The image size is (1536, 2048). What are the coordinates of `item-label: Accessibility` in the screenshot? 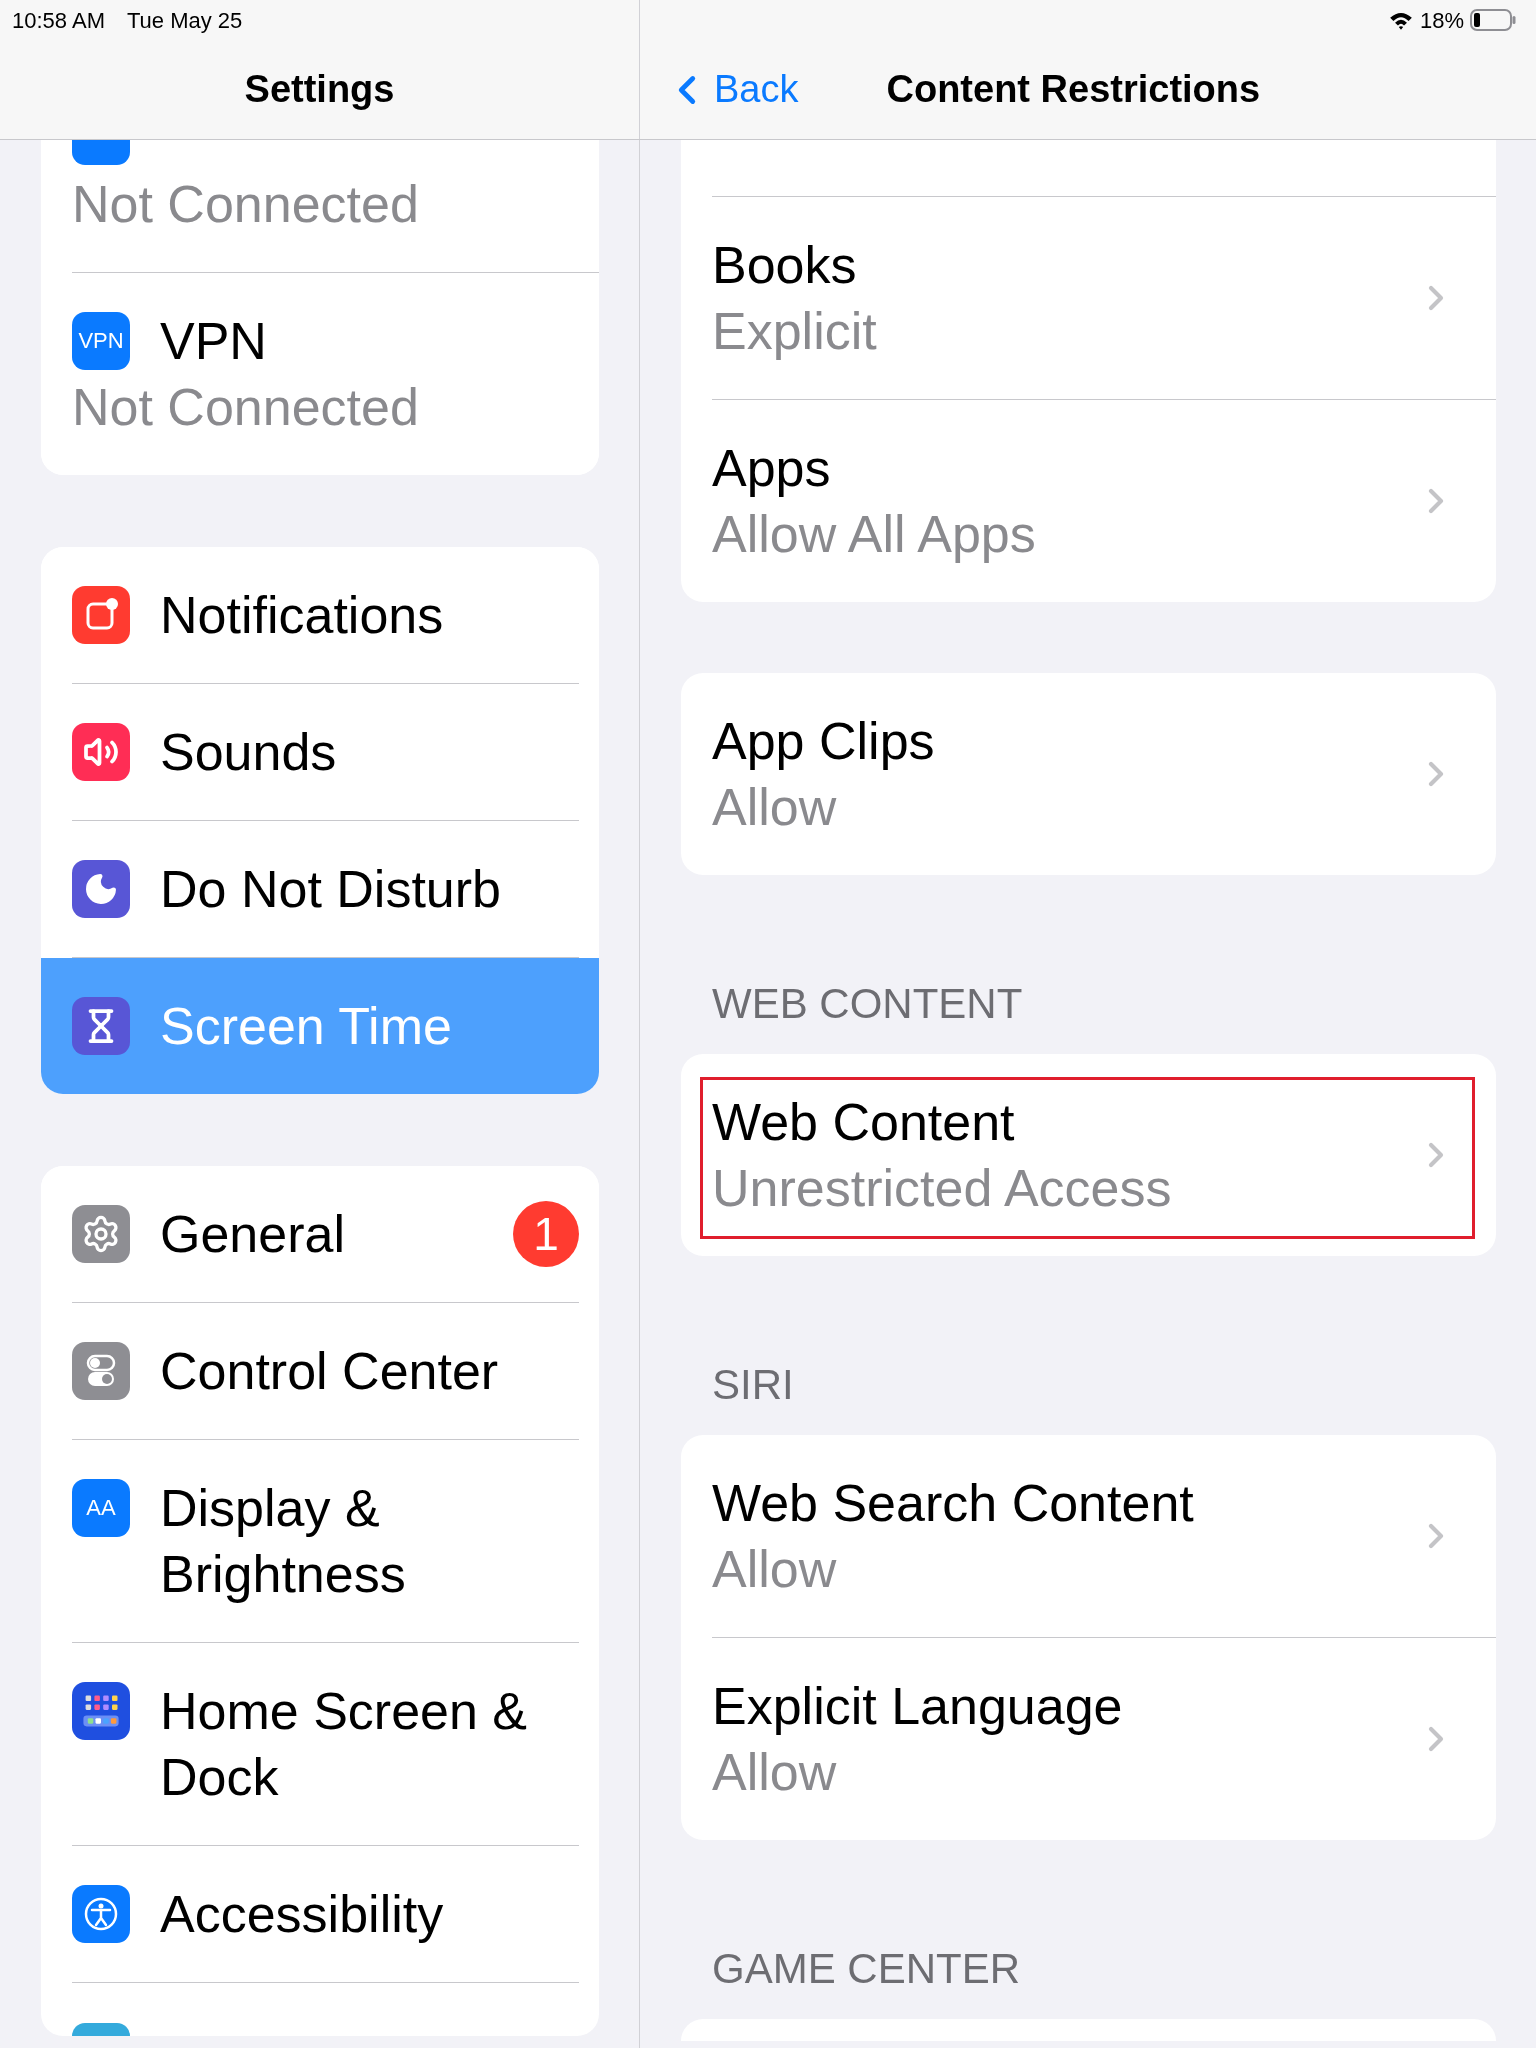 It's located at (302, 1914).